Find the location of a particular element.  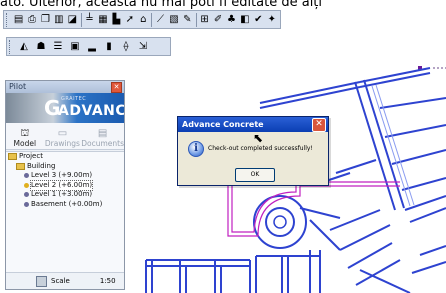

tree-item-label: Basement (+0.00m) is located at coordinates (67, 203).